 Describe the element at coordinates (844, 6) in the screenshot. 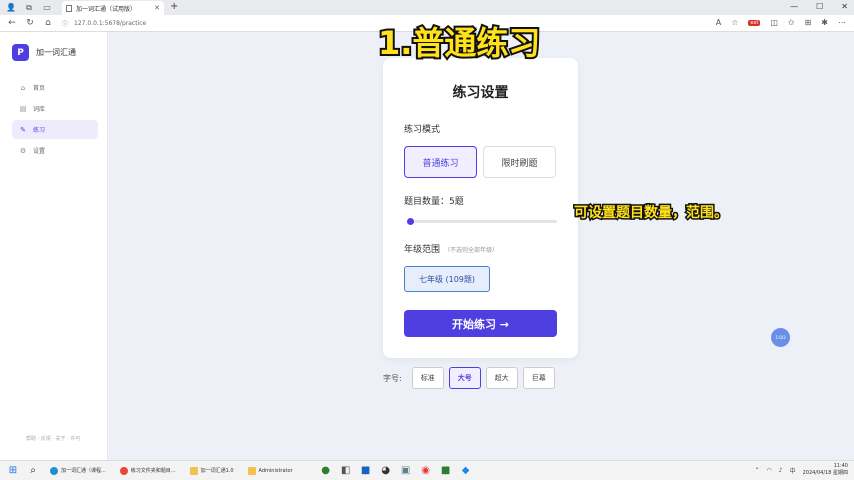

I see `close-window-icon: ✕` at that location.